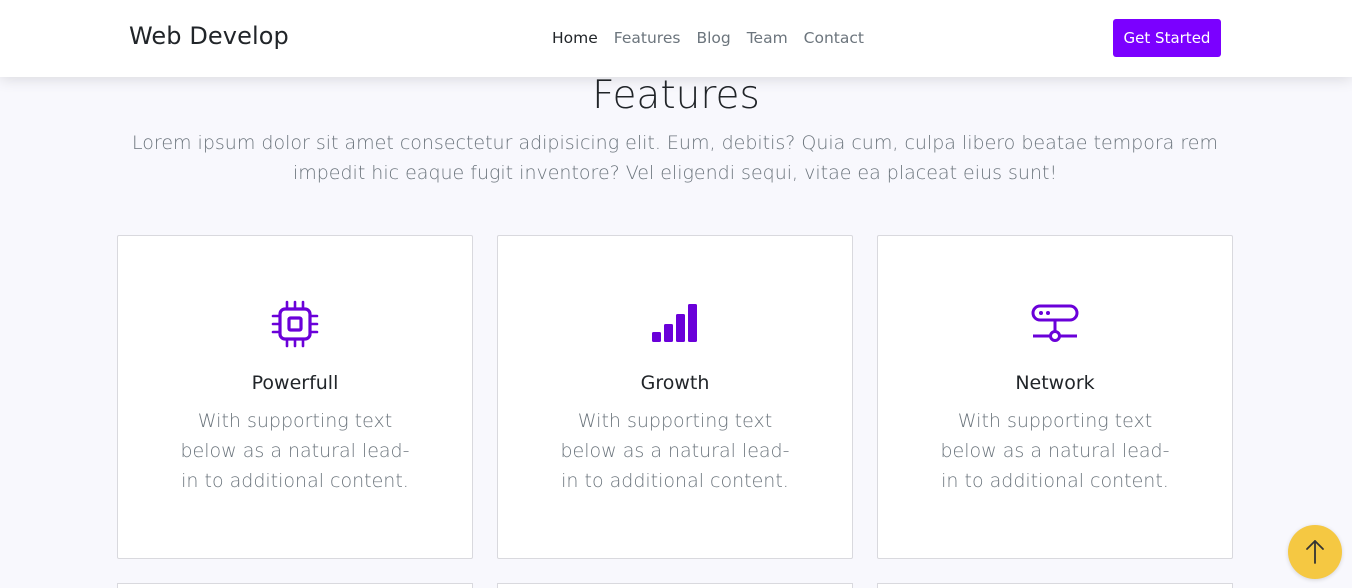 The height and width of the screenshot is (588, 1352). What do you see at coordinates (1055, 383) in the screenshot?
I see `feature-title: Network` at bounding box center [1055, 383].